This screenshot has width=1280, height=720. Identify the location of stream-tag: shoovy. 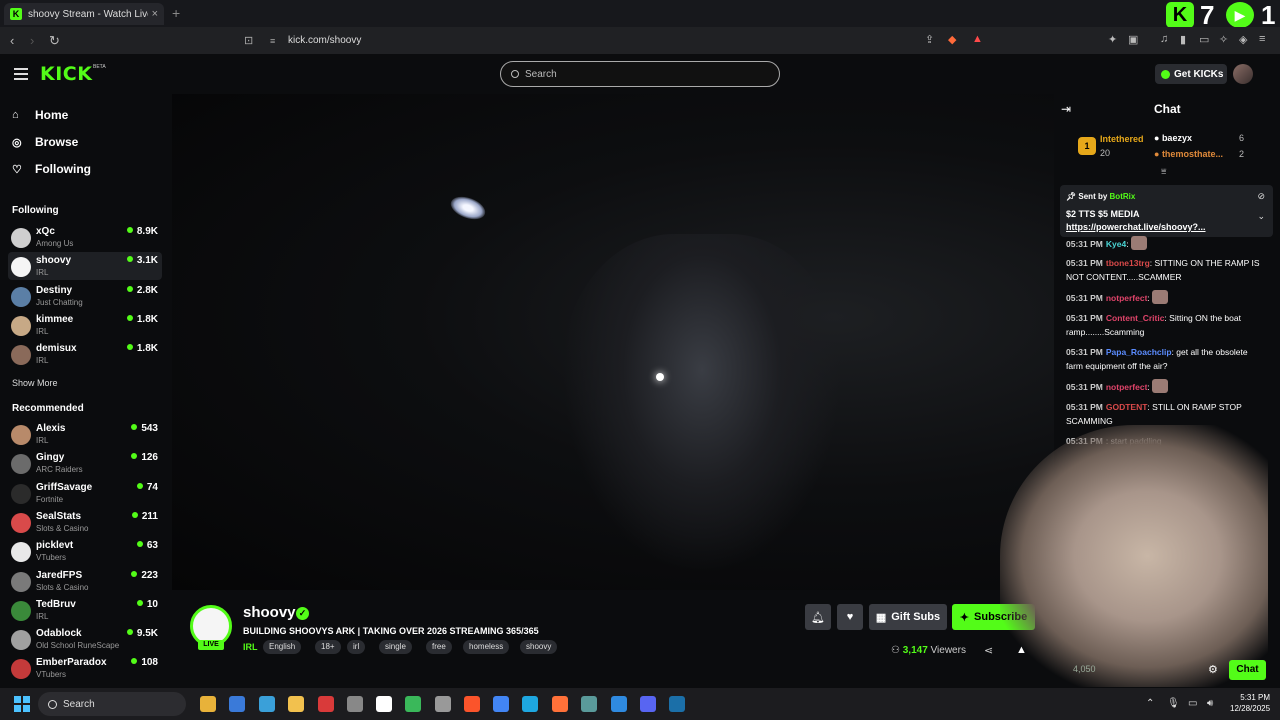
(539, 647).